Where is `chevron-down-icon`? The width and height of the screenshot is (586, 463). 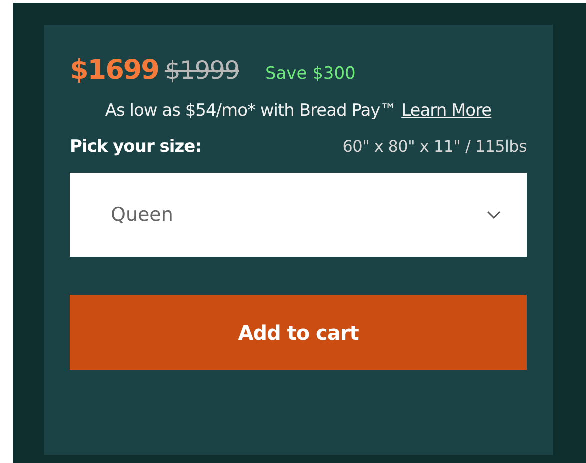
chevron-down-icon is located at coordinates (494, 215).